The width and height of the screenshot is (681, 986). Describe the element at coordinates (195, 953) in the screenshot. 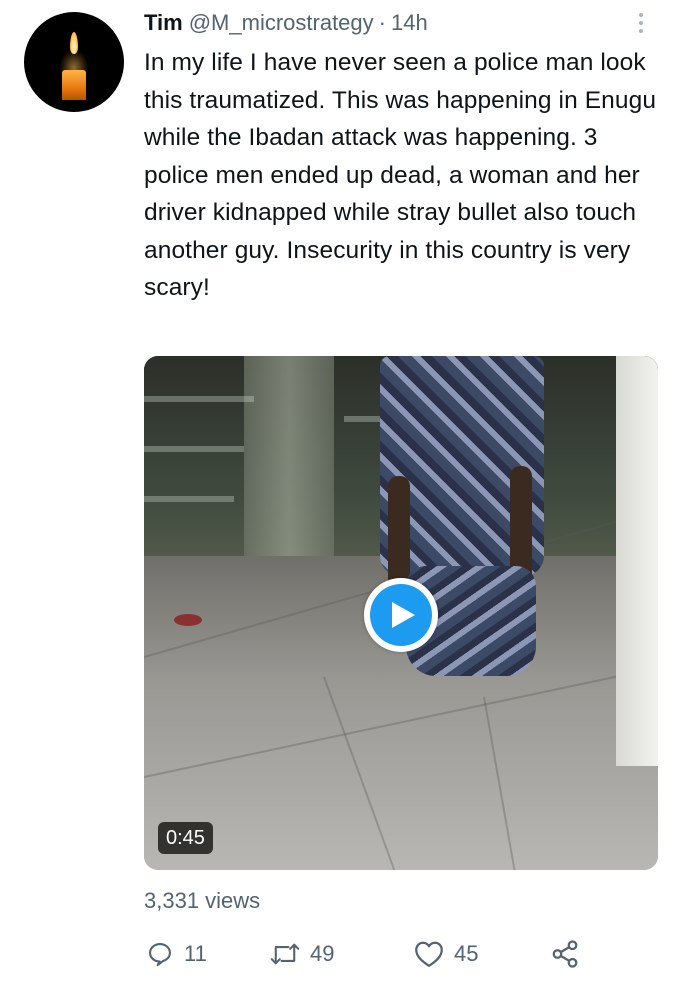

I see `reply-count: 11` at that location.